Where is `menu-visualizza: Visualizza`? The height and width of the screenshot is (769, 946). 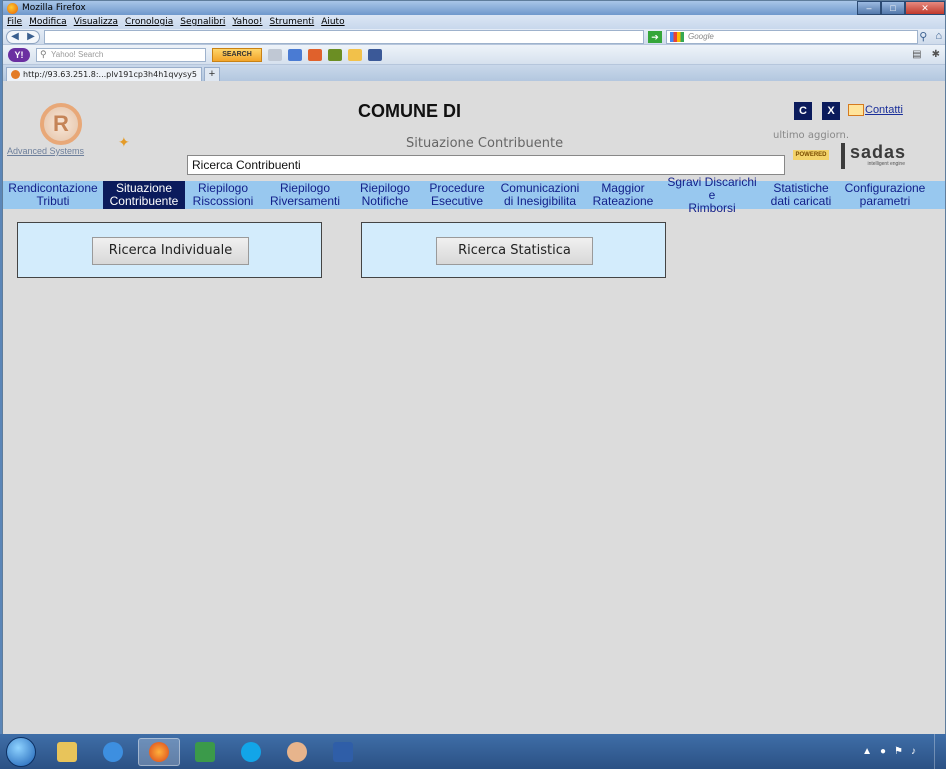
menu-visualizza: Visualizza is located at coordinates (96, 22).